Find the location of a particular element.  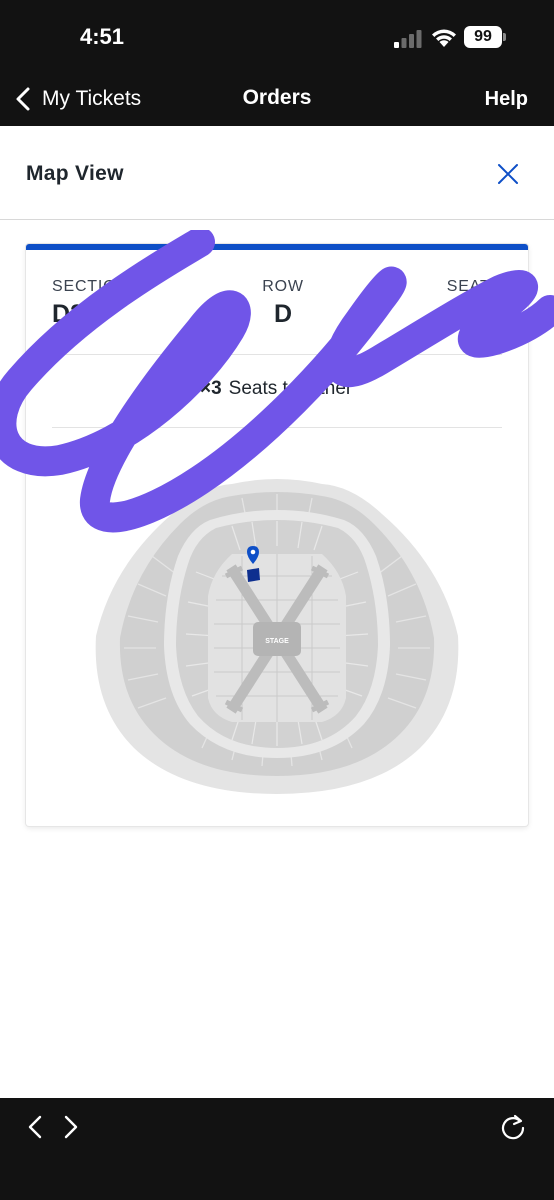

status-bar: 4:51 99 is located at coordinates (277, 38).